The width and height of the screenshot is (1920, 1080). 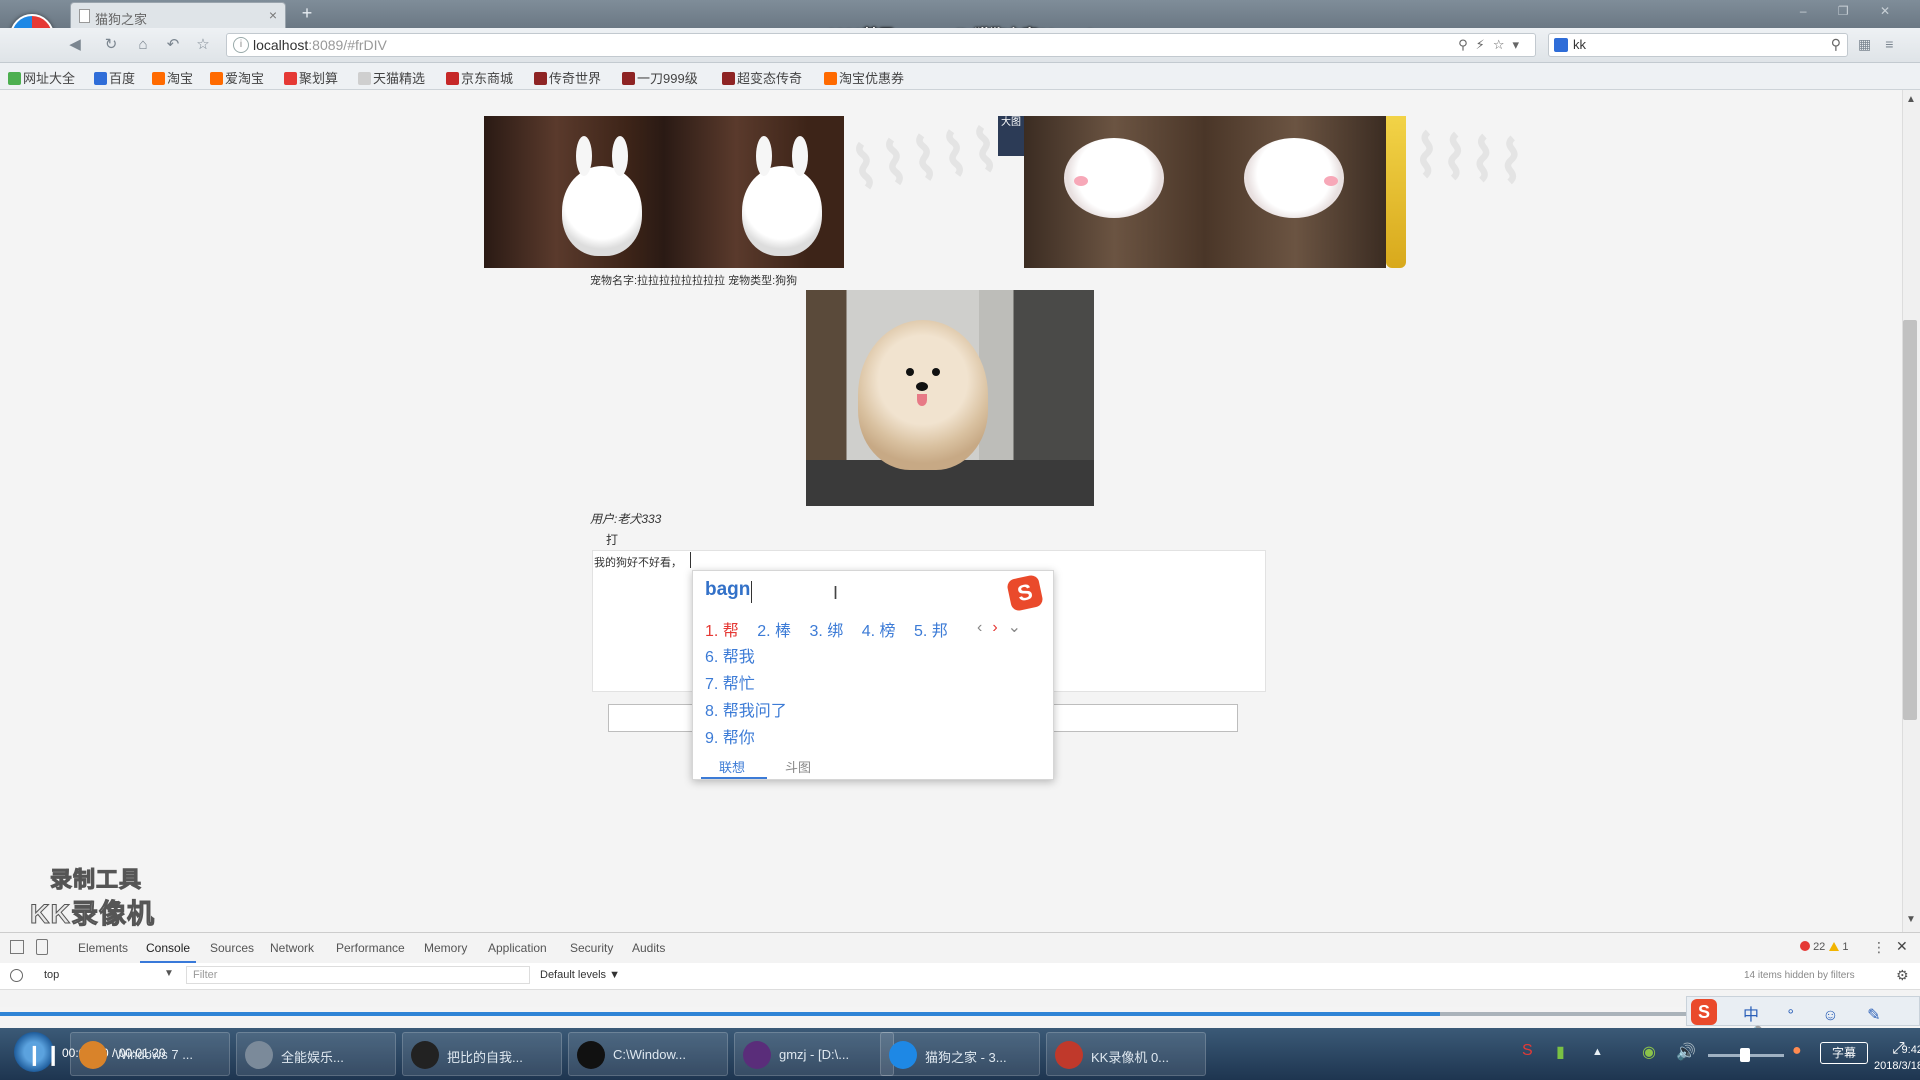 What do you see at coordinates (1745, 1055) in the screenshot?
I see `volume-knob` at bounding box center [1745, 1055].